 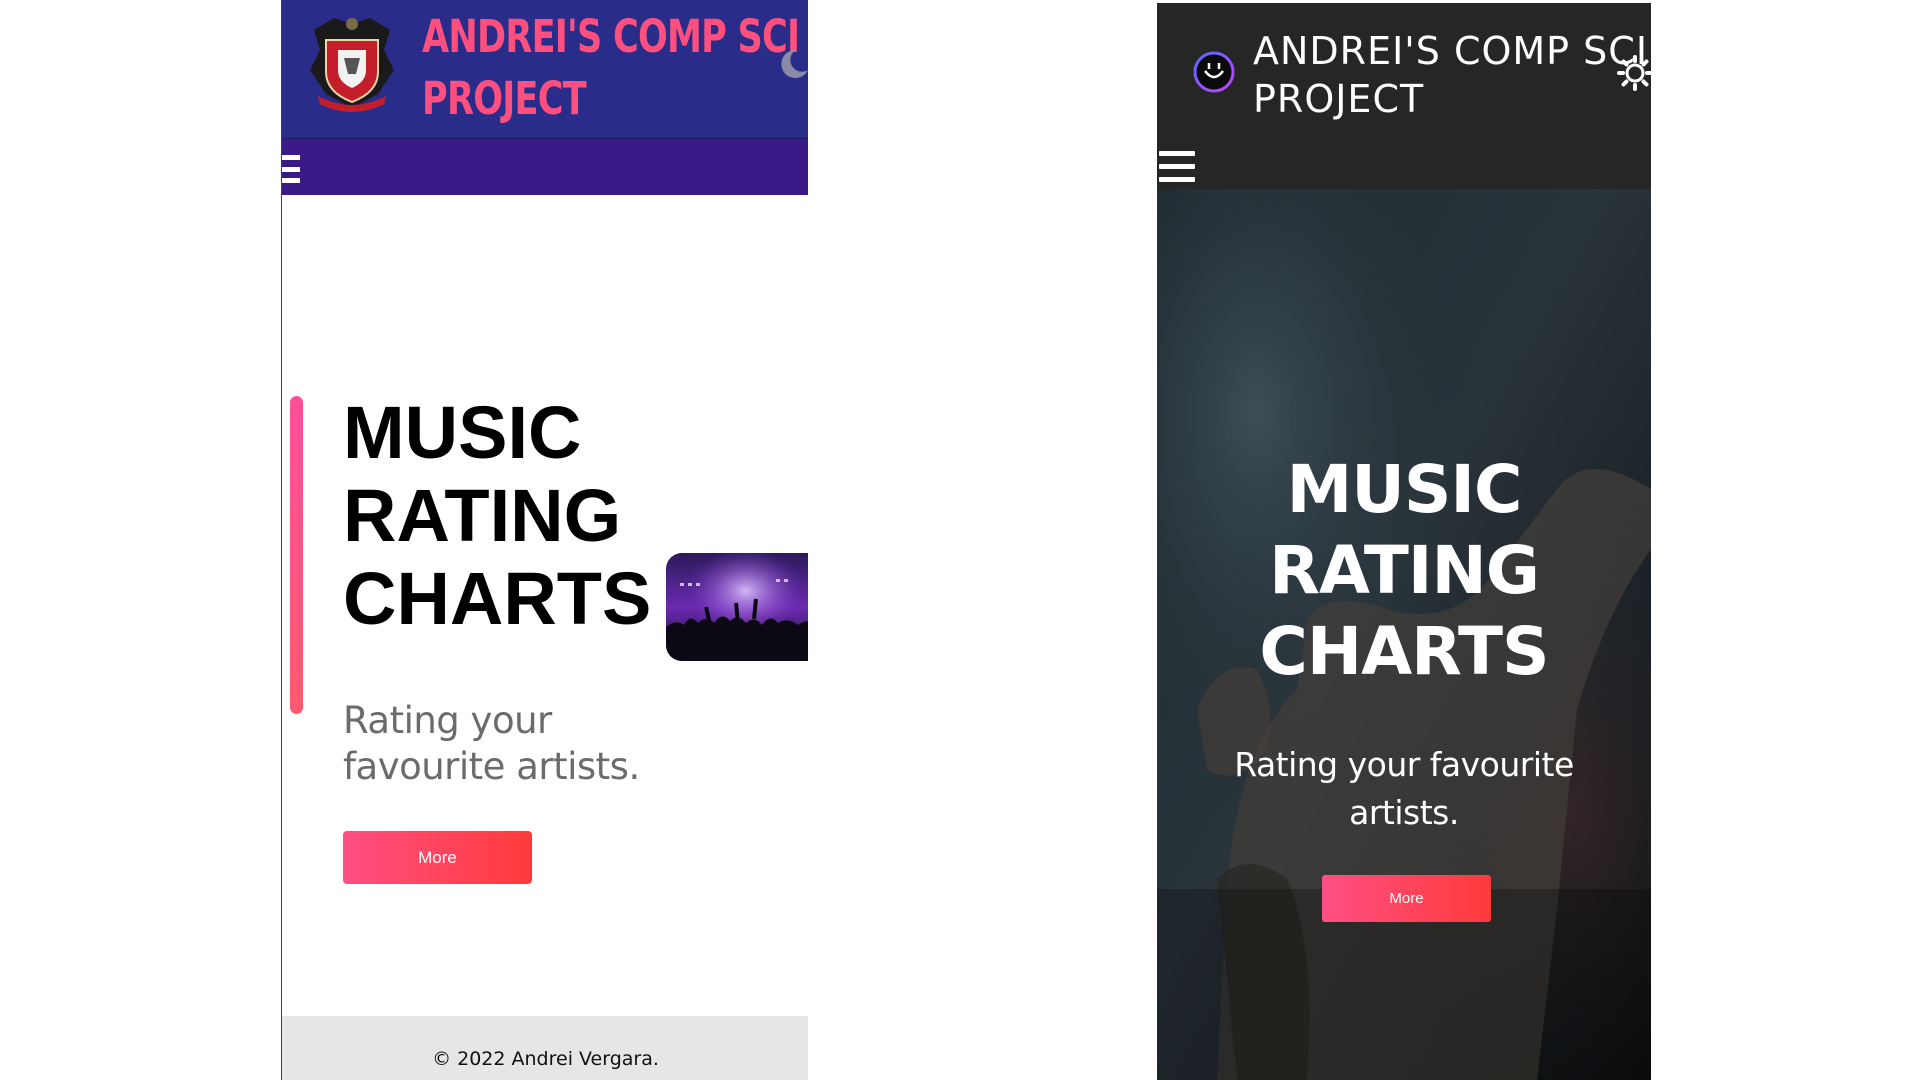 What do you see at coordinates (1634, 73) in the screenshot?
I see `sun-icon` at bounding box center [1634, 73].